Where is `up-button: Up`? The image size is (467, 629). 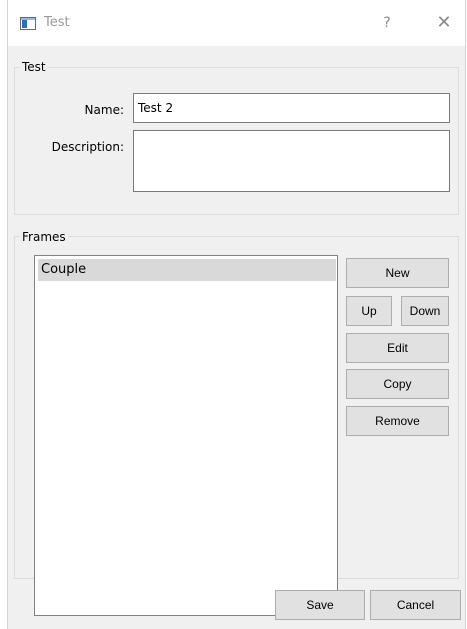 up-button: Up is located at coordinates (369, 311).